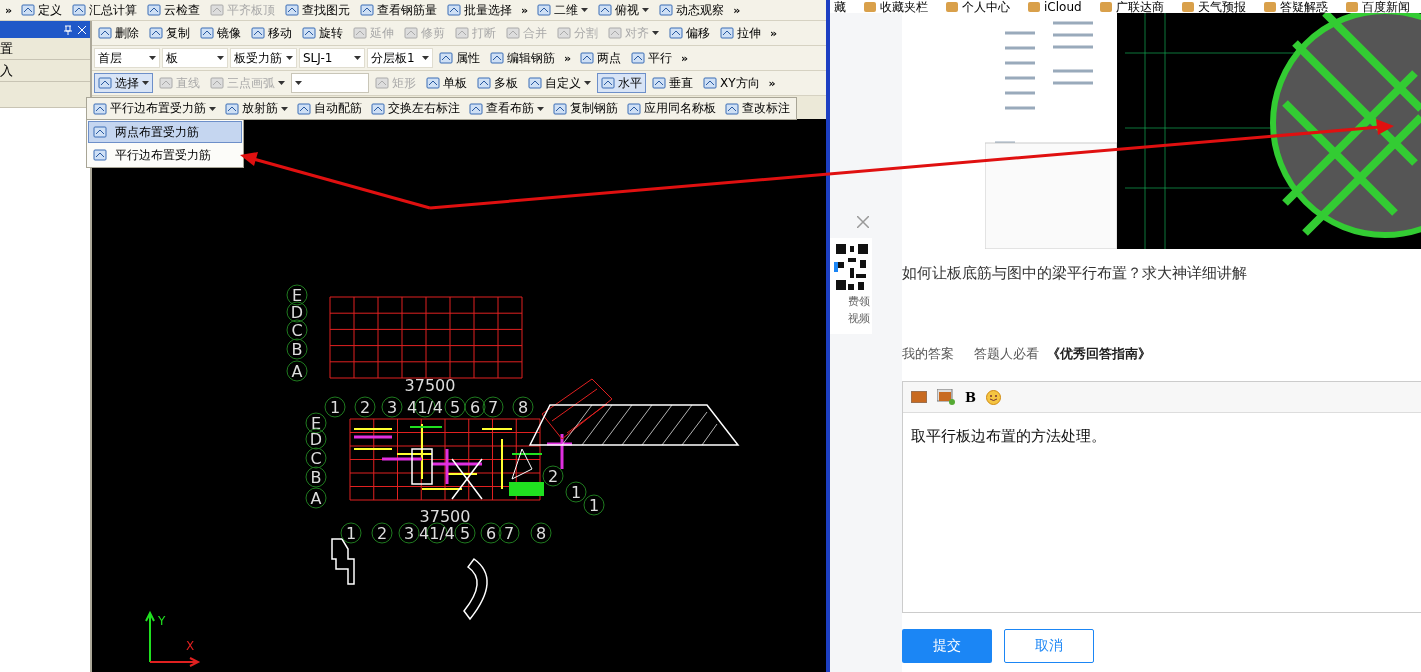 Image resolution: width=1421 pixels, height=672 pixels. Describe the element at coordinates (174, 10) in the screenshot. I see `toolbar-button: 云检查` at that location.